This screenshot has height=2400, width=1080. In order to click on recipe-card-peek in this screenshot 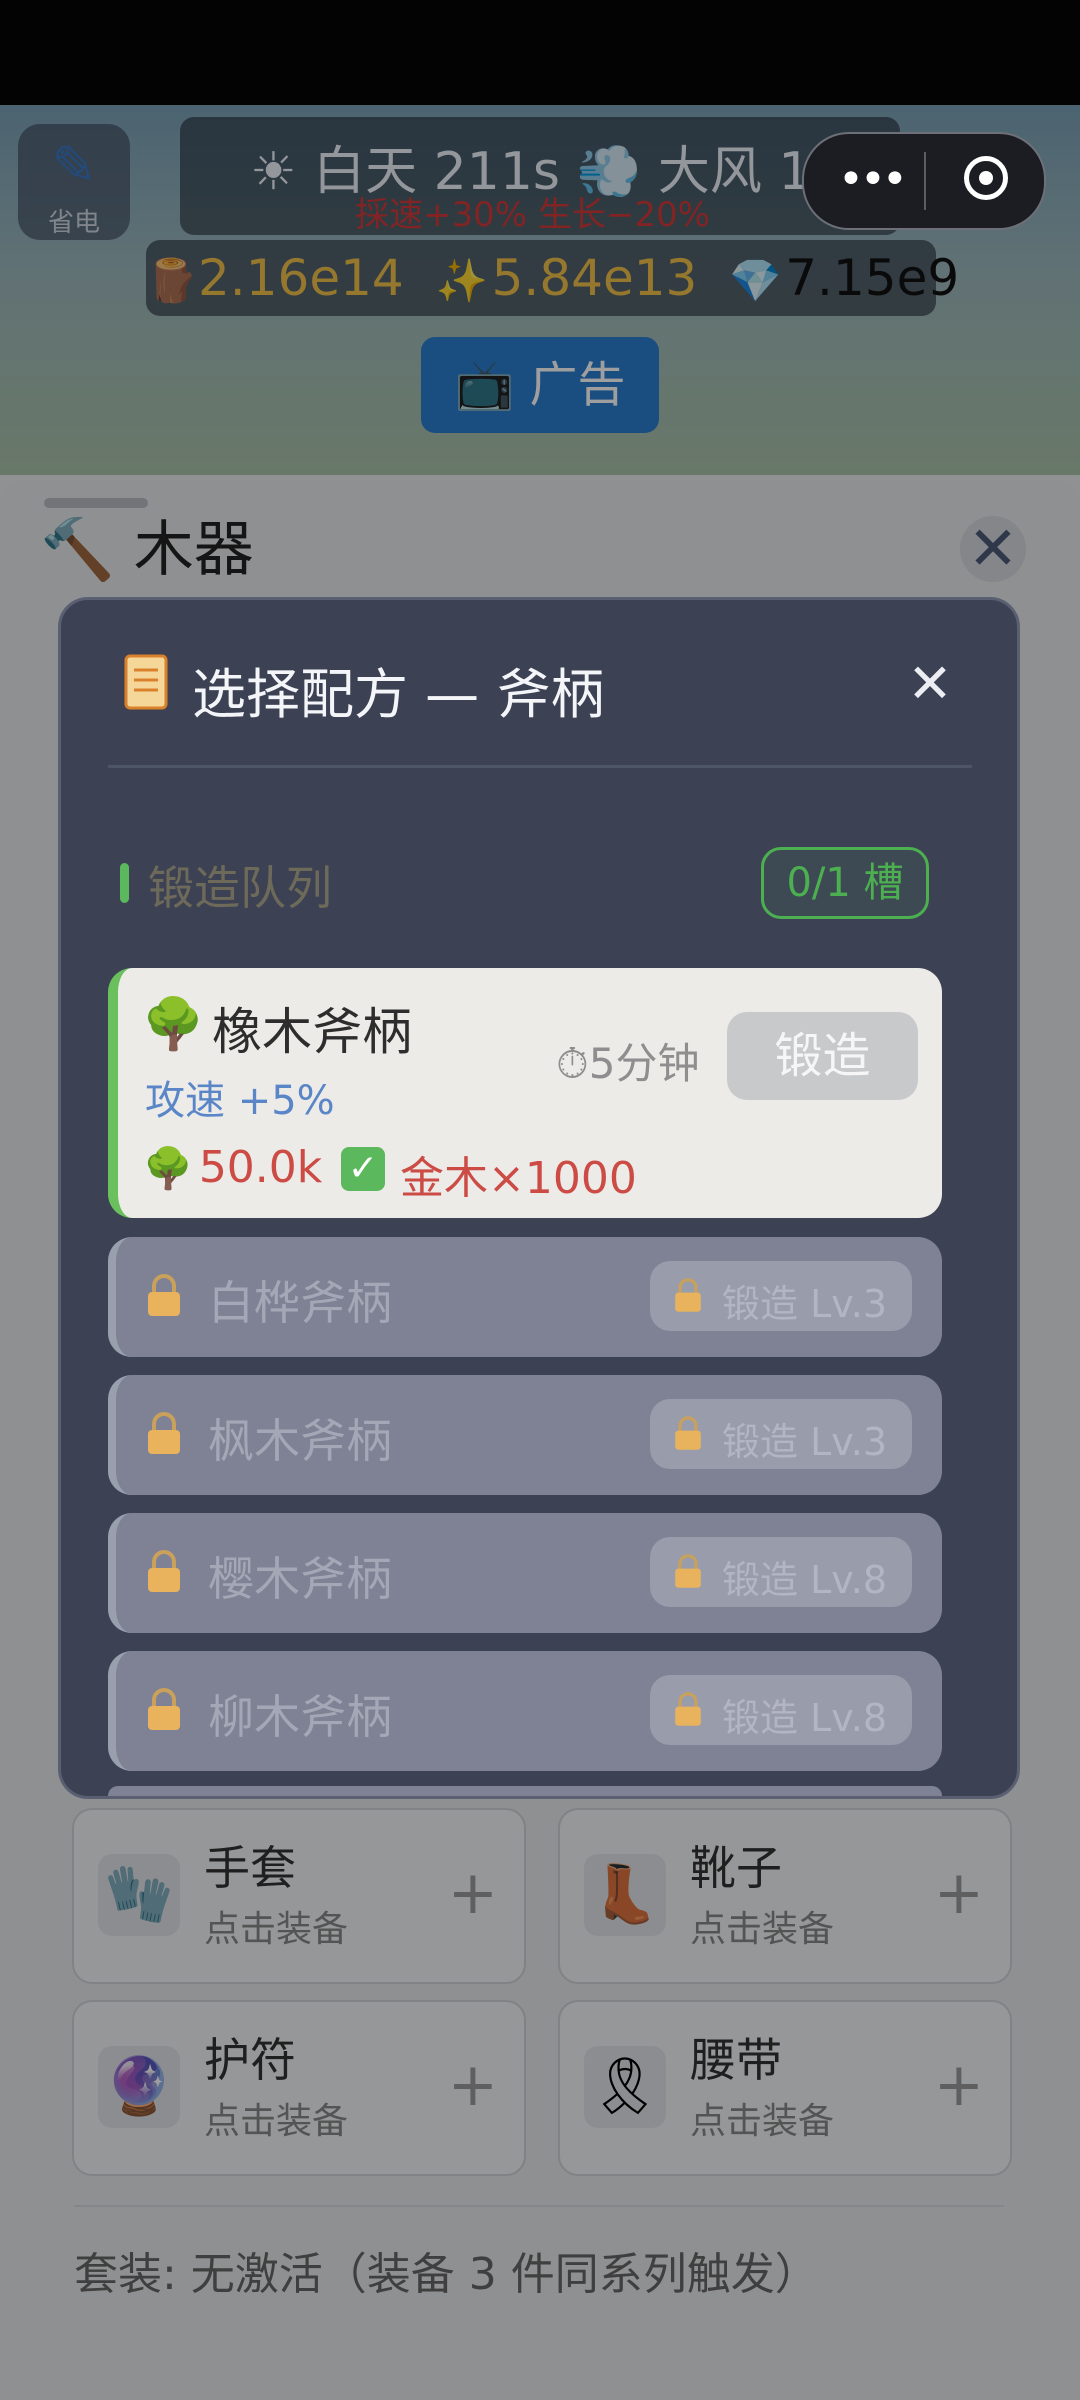, I will do `click(525, 1791)`.